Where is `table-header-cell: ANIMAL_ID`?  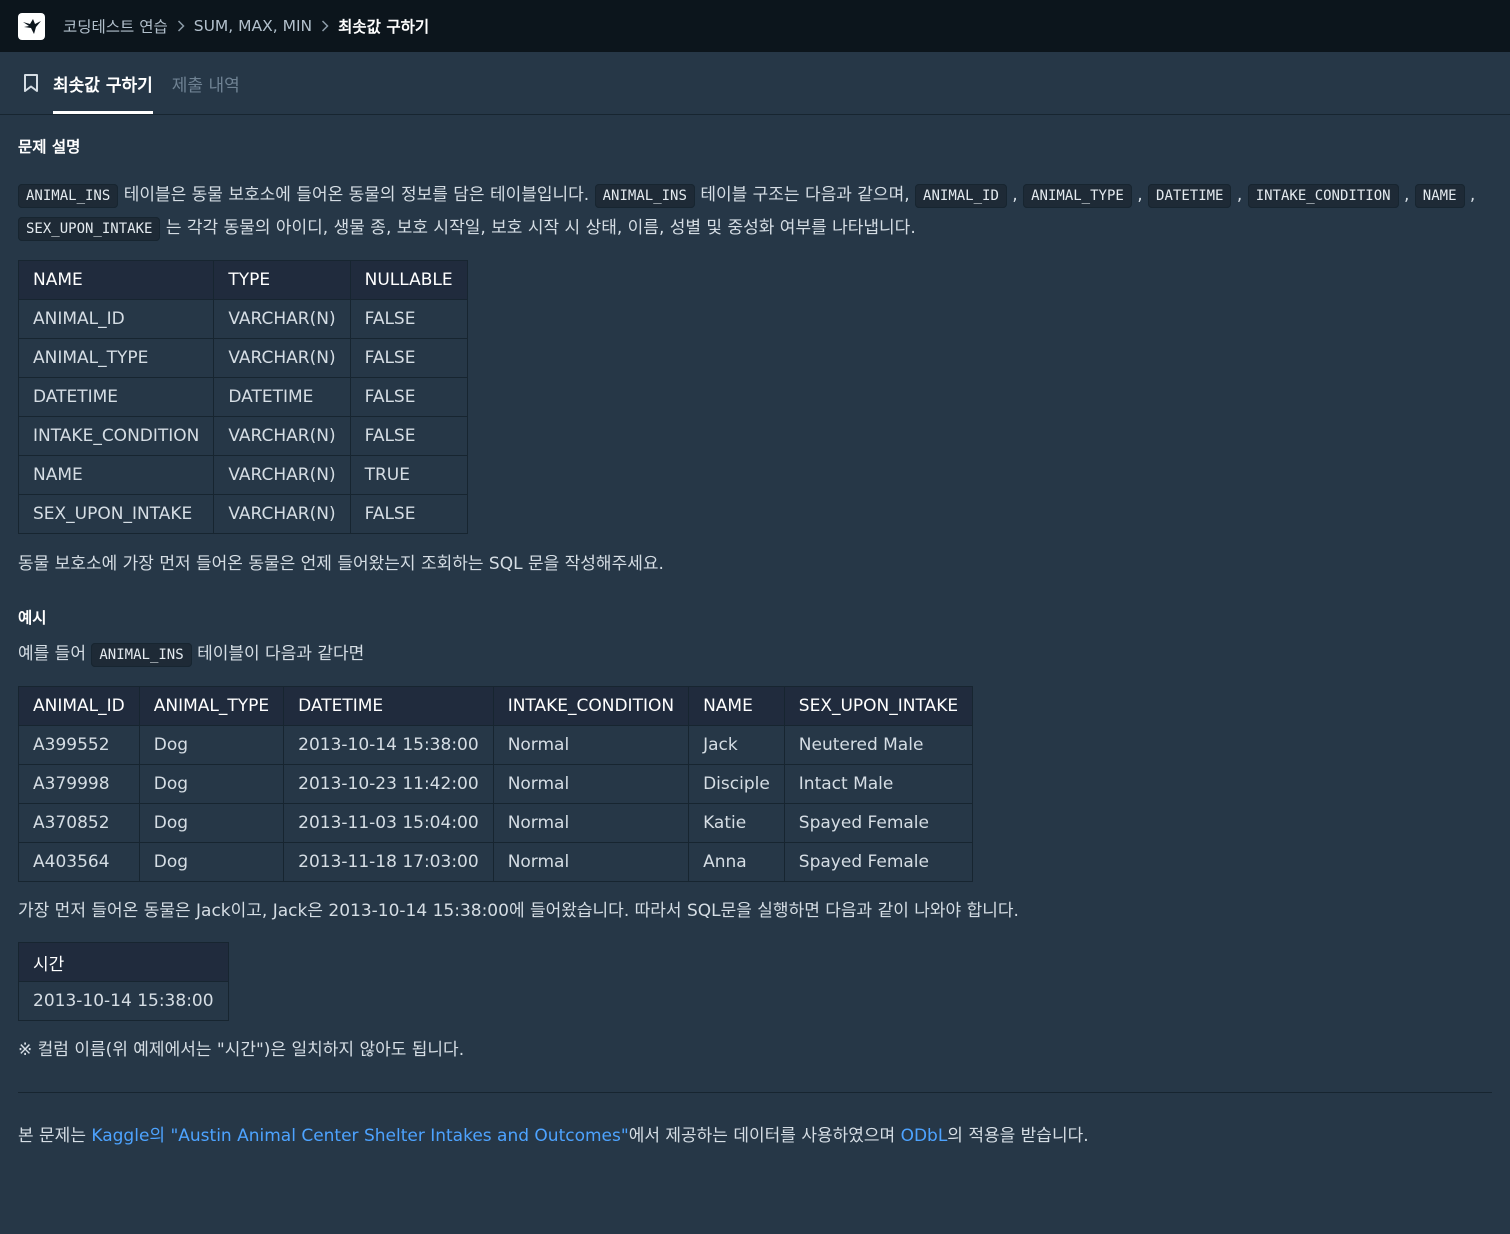
table-header-cell: ANIMAL_ID is located at coordinates (79, 706).